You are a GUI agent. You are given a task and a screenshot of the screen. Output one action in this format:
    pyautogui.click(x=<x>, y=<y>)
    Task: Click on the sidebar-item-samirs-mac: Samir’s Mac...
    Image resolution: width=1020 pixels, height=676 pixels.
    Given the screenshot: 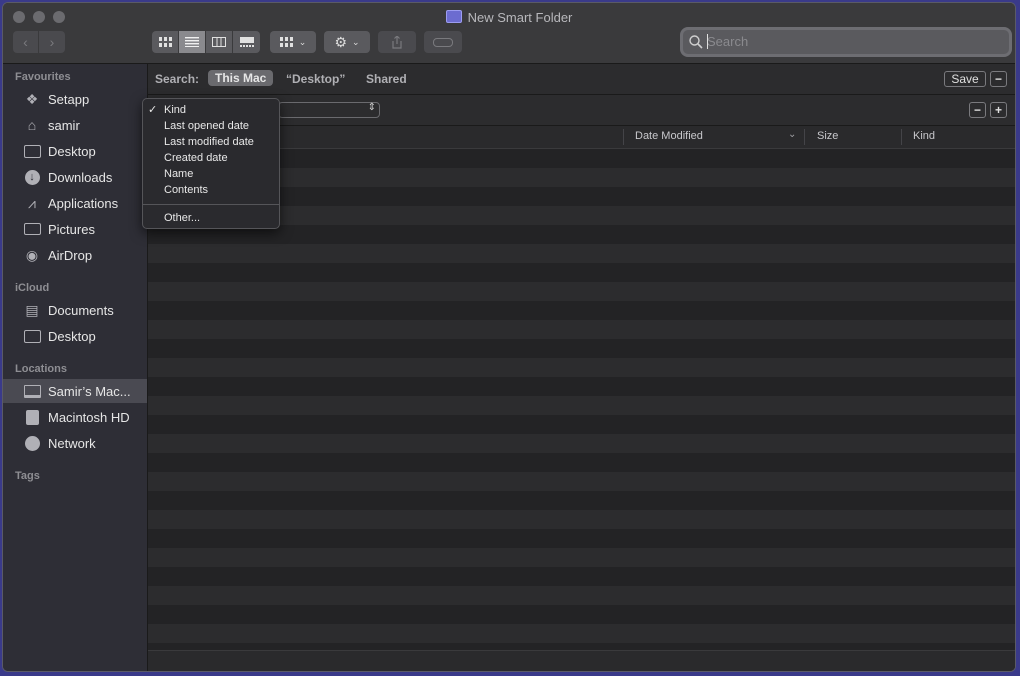 What is the action you would take?
    pyautogui.click(x=75, y=391)
    